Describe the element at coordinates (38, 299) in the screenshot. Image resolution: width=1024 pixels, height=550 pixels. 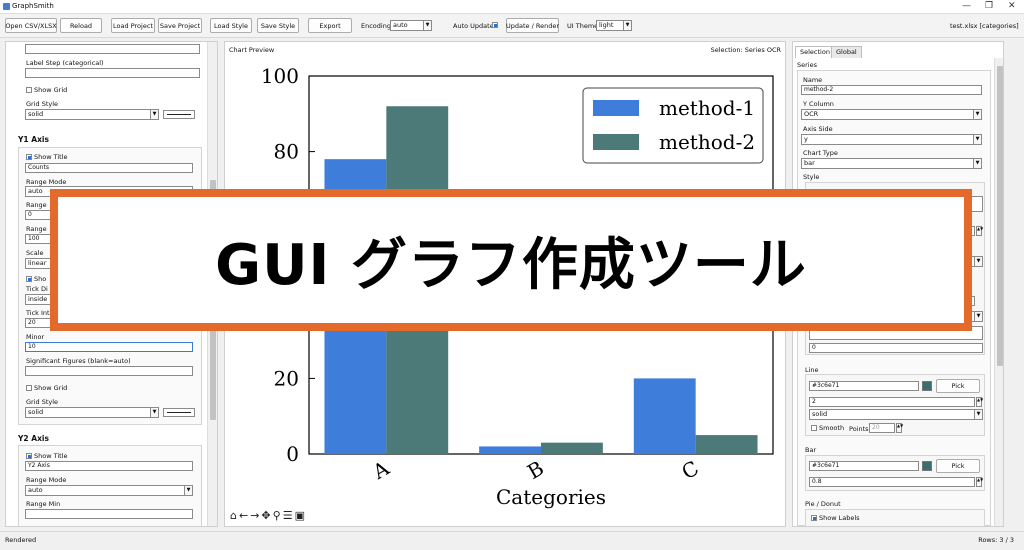
I see `y1-tick-dir-value: inside` at that location.